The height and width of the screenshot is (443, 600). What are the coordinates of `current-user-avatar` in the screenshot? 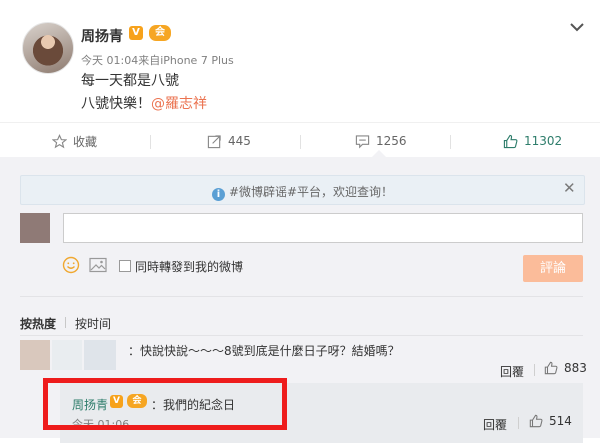 It's located at (35, 228).